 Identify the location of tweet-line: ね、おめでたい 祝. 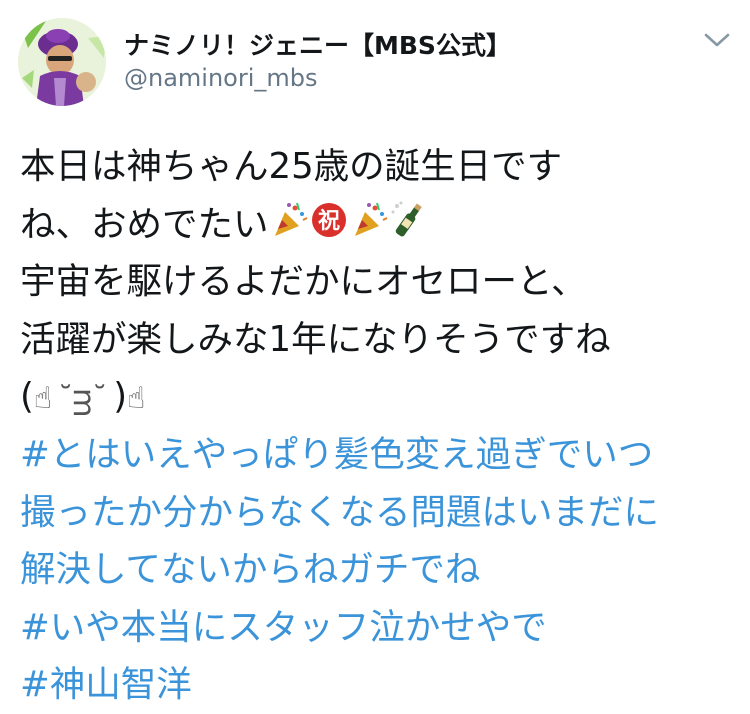
(380, 225).